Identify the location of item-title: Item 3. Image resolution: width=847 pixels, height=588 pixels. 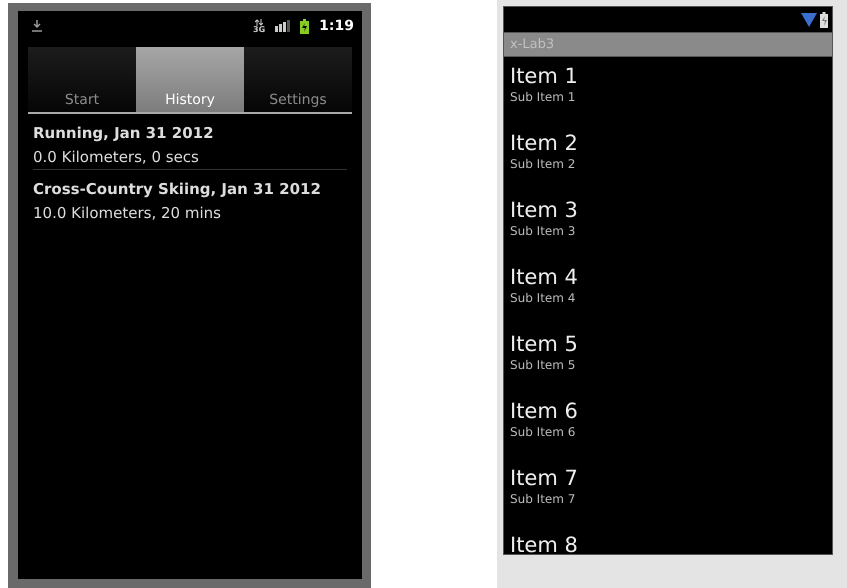
(668, 210).